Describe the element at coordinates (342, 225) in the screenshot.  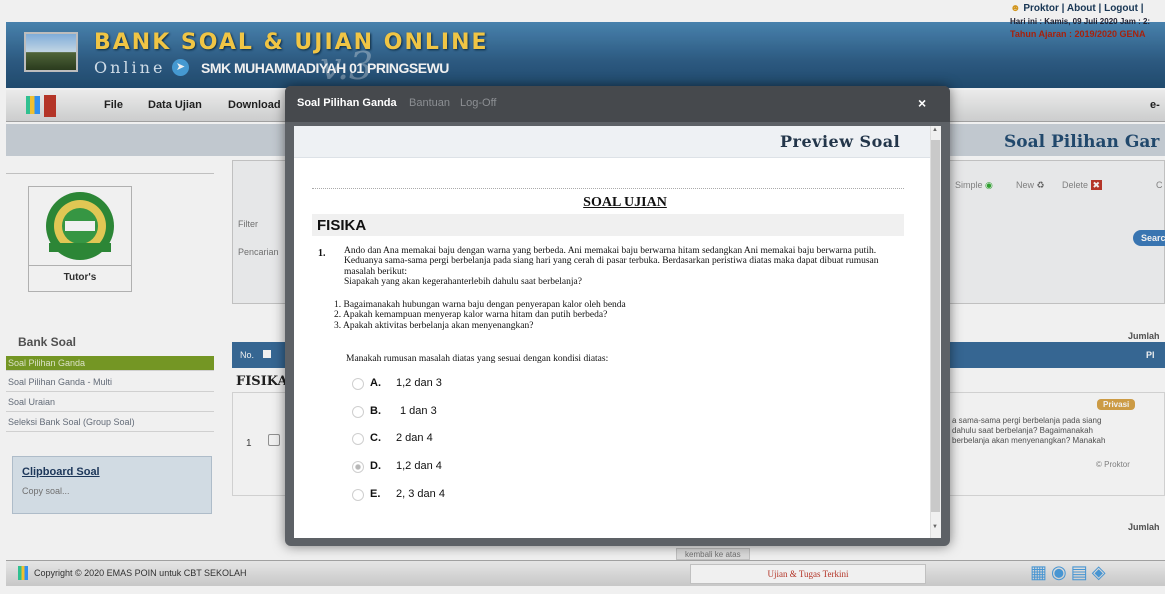
I see `subject-title: FISIKA` at that location.